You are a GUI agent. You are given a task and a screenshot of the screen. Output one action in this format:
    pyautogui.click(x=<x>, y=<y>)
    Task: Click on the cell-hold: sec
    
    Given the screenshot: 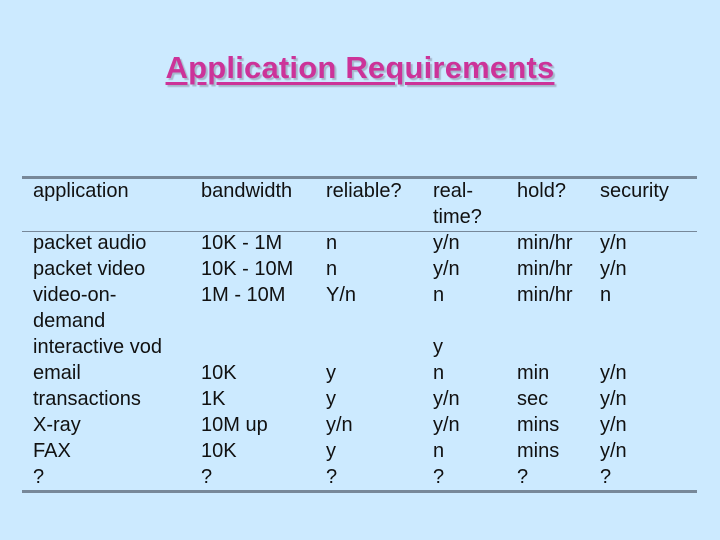 What is the action you would take?
    pyautogui.click(x=533, y=399)
    